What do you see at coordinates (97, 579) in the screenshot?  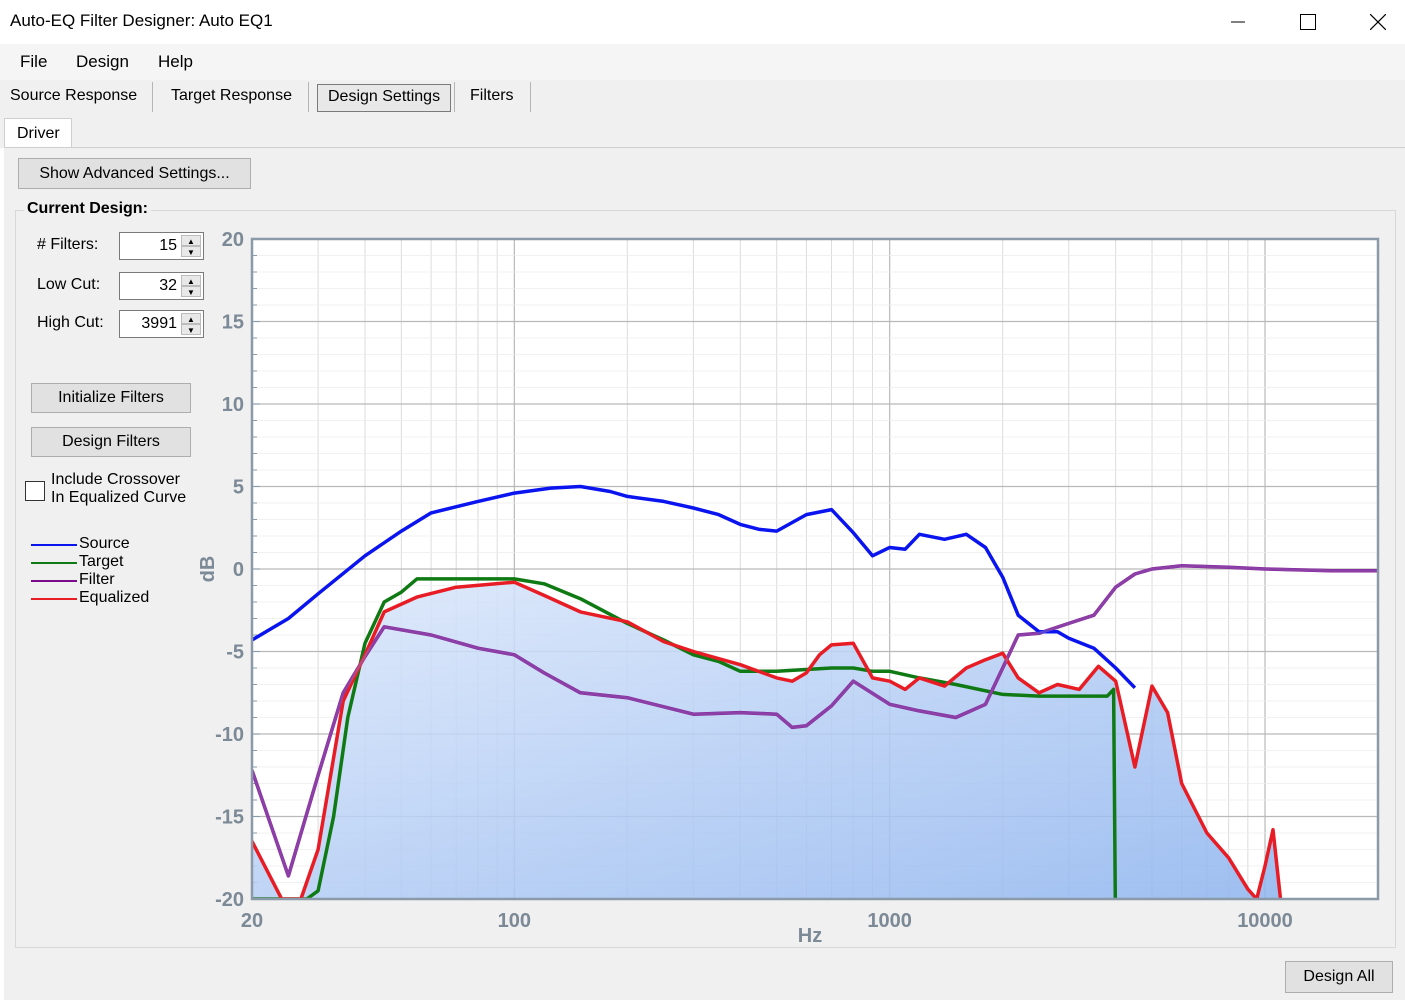 I see `legend-filter-label: Filter` at bounding box center [97, 579].